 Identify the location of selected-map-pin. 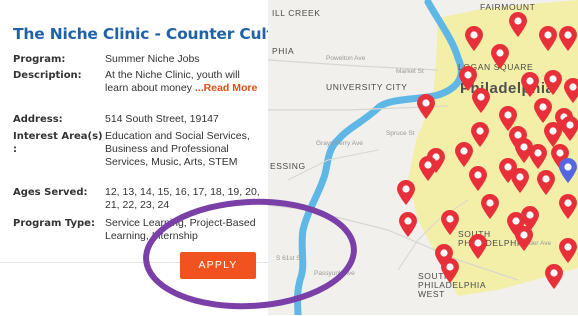
(568, 171).